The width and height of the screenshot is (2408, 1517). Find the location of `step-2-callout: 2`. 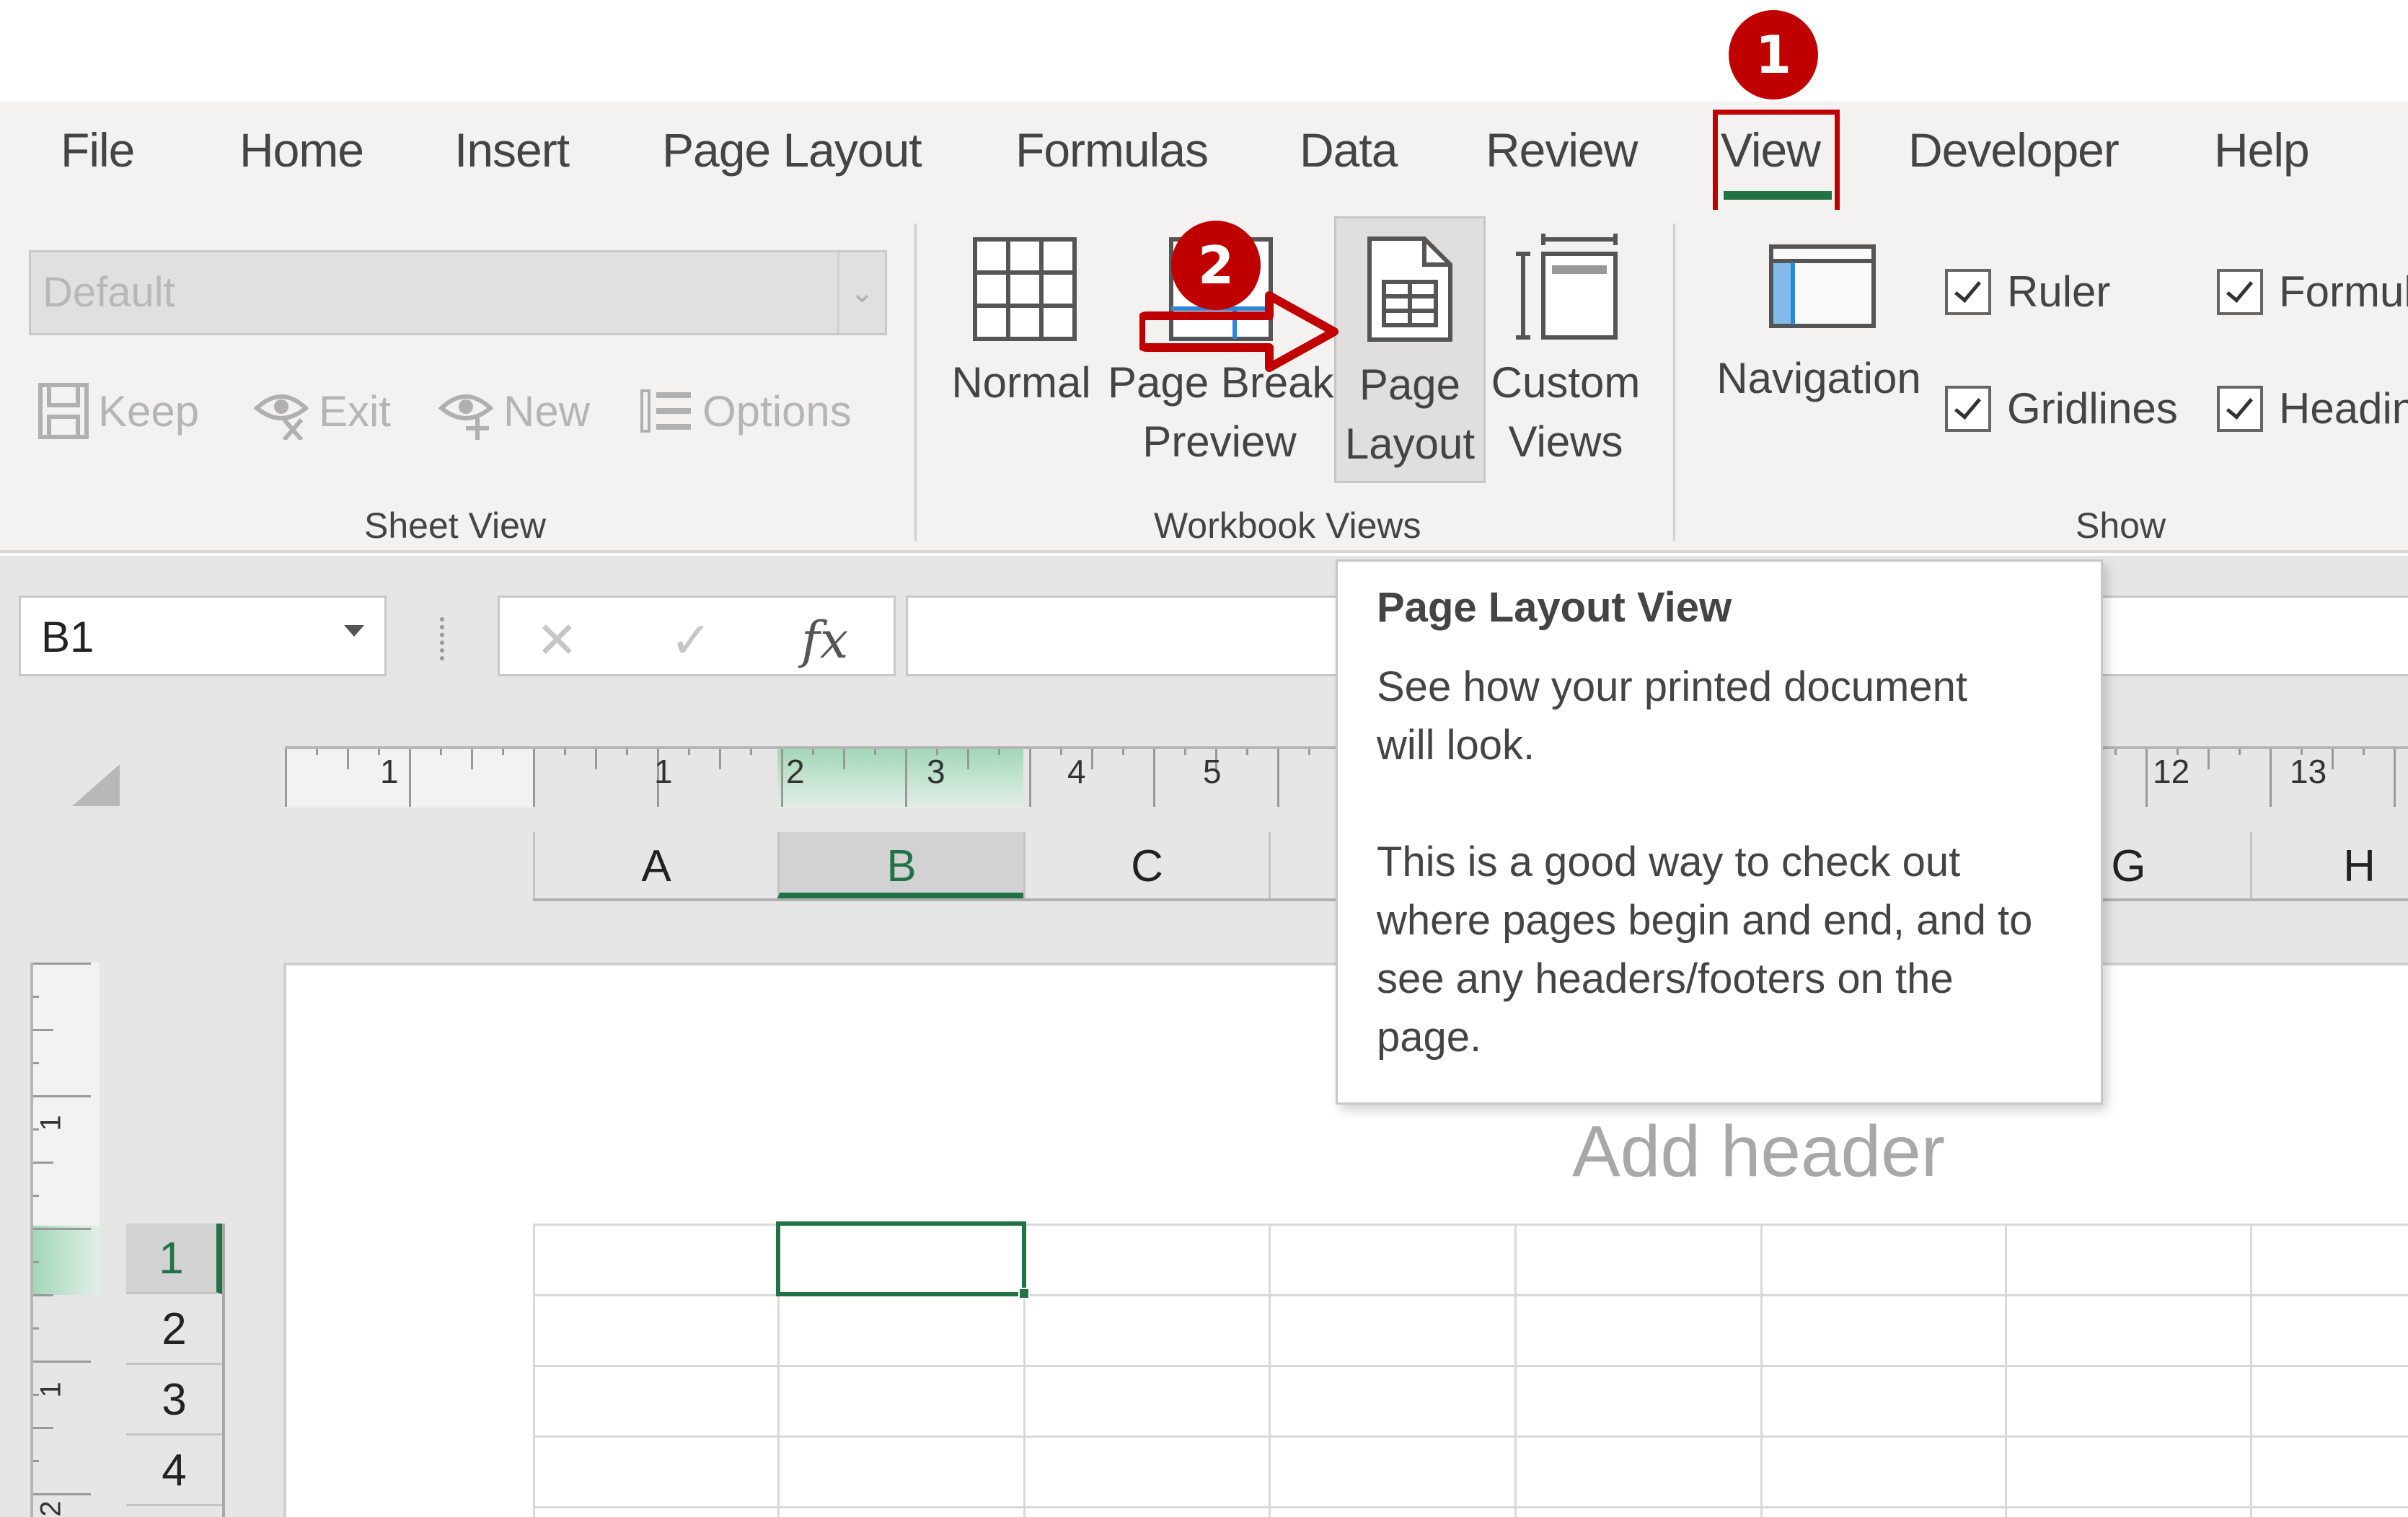

step-2-callout: 2 is located at coordinates (1216, 265).